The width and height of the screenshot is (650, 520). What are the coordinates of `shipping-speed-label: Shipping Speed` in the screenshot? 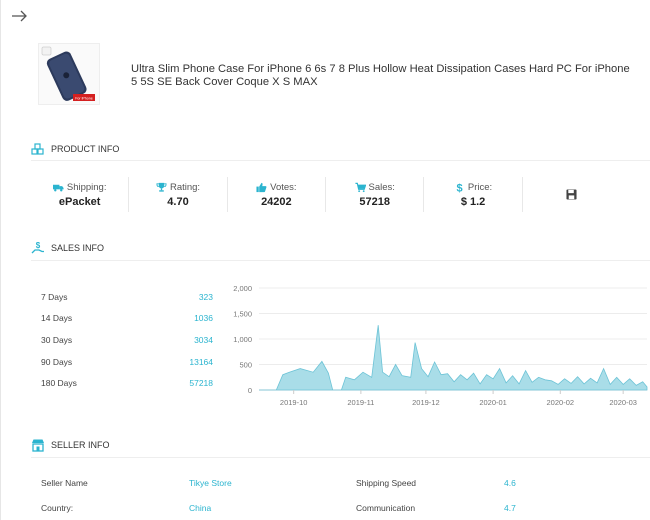 It's located at (386, 483).